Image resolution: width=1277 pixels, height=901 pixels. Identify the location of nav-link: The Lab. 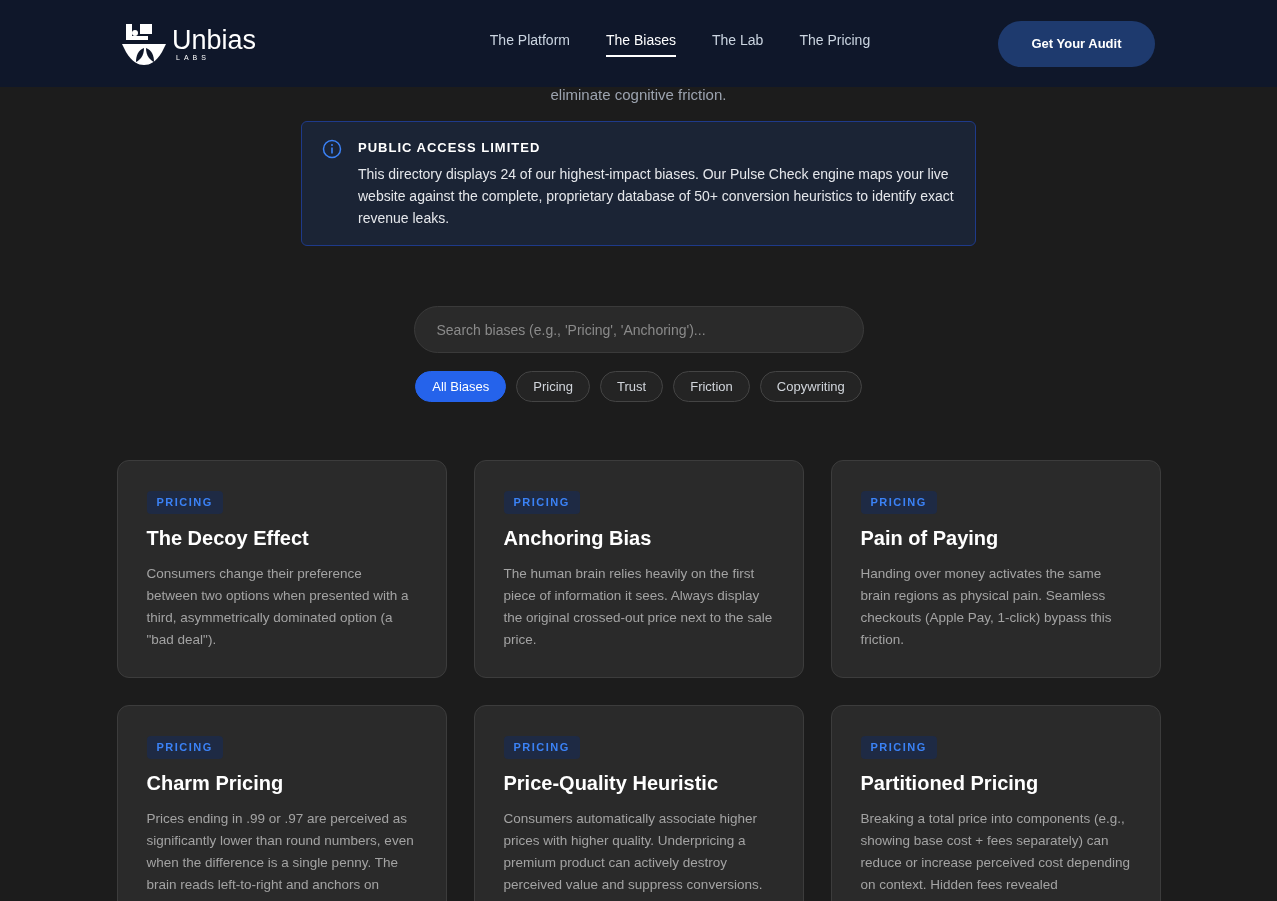
(738, 43).